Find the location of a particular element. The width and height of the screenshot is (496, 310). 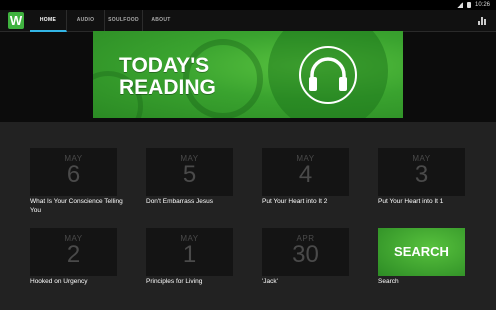

tab-bar: HOME AUDIO SOULFOOD ABOUT is located at coordinates (104, 21).